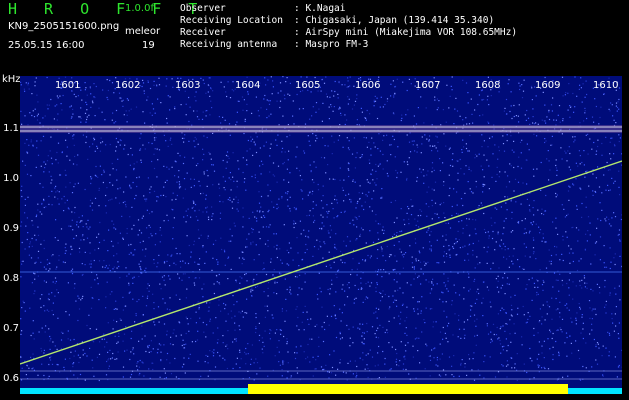 Image resolution: width=629 pixels, height=400 pixels. Describe the element at coordinates (368, 85) in the screenshot. I see `x-tick: 1606` at that location.